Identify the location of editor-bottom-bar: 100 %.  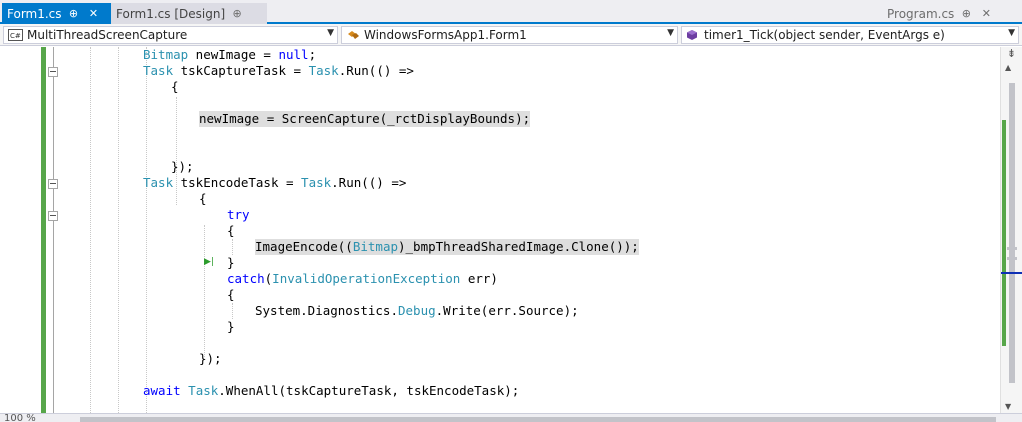
(511, 417).